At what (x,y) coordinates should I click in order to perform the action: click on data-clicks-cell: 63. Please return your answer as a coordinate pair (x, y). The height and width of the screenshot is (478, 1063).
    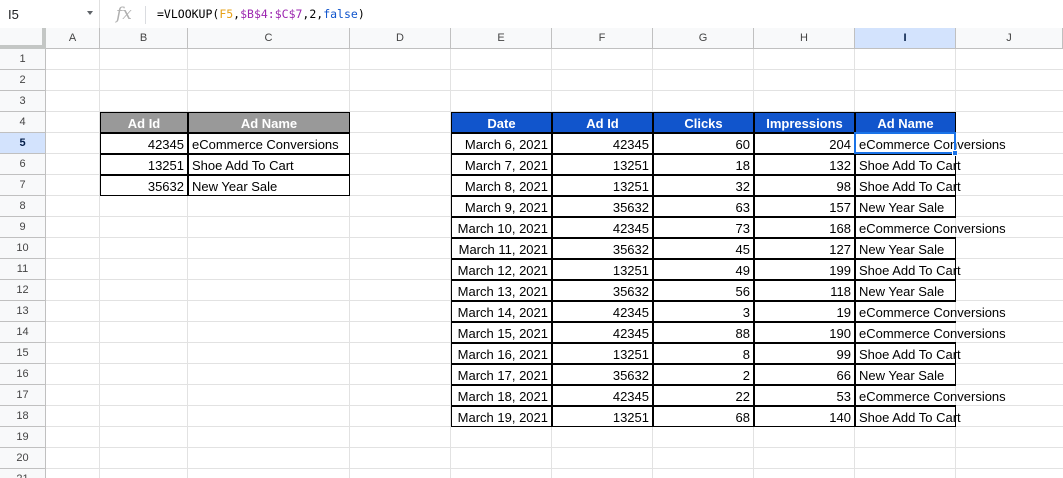
    Looking at the image, I should click on (703, 206).